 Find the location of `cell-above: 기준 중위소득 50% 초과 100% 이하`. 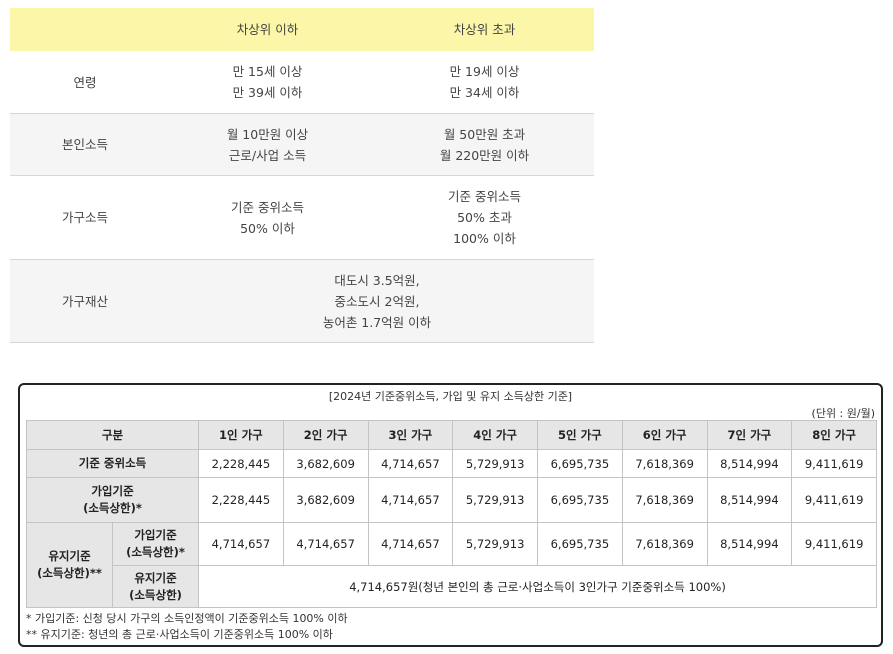

cell-above: 기준 중위소득 50% 초과 100% 이하 is located at coordinates (484, 217).